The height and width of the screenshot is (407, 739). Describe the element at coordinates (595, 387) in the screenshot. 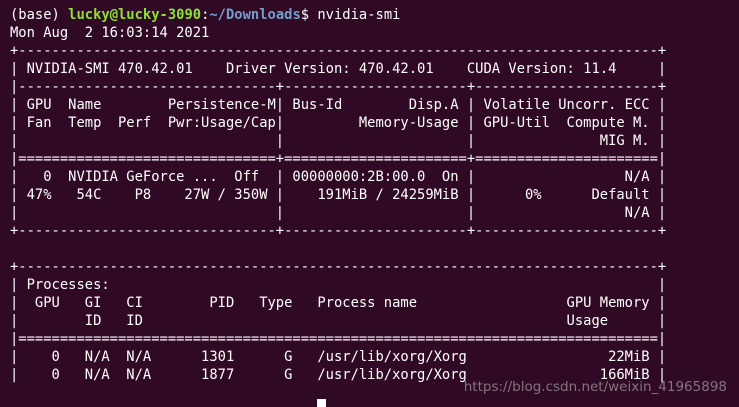

I see `watermark: https://blog.csdn.net/weixin_41965898` at that location.